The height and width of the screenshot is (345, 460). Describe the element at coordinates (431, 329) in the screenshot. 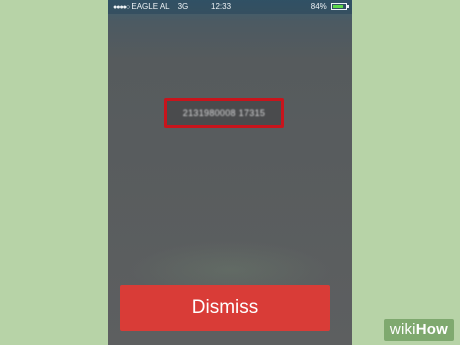

I see `watermark-how: How` at that location.